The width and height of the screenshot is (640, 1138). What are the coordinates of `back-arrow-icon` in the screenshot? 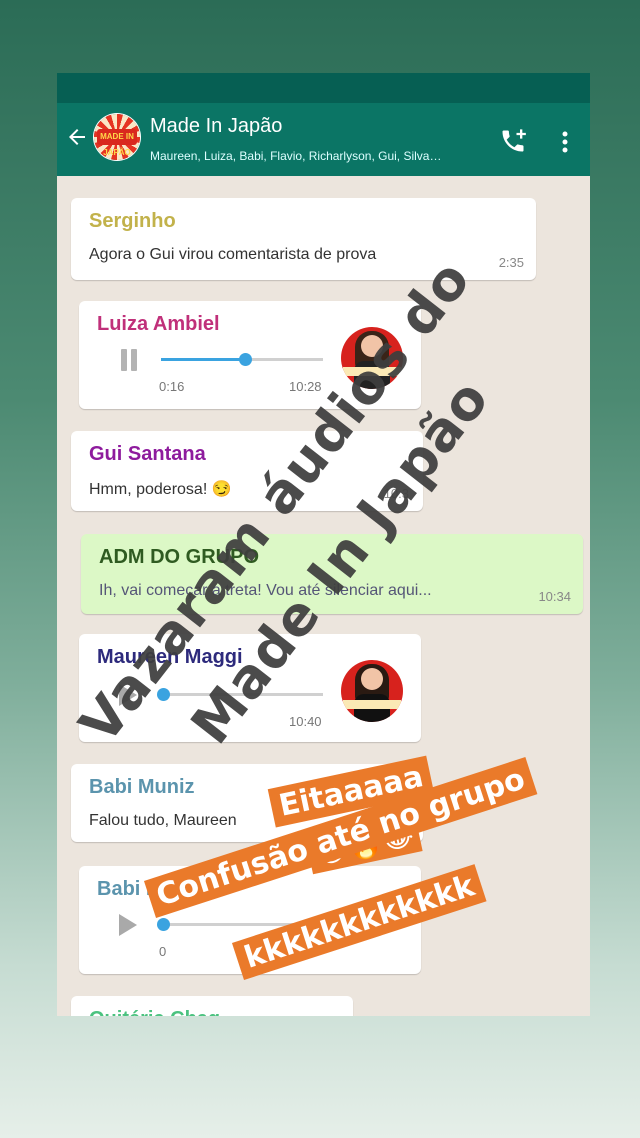 It's located at (77, 137).